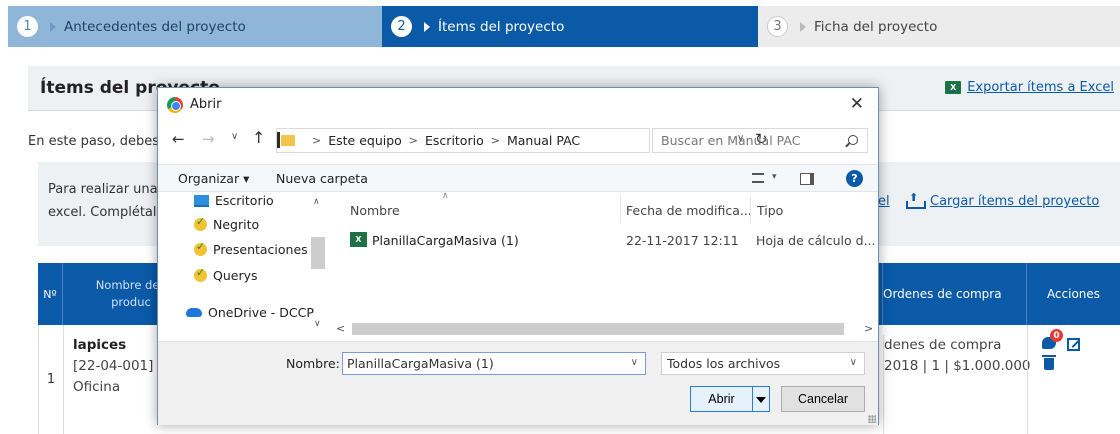 Image resolution: width=1120 pixels, height=434 pixels. I want to click on upload-items-link: Cargar ítems del proyecto, so click(1002, 200).